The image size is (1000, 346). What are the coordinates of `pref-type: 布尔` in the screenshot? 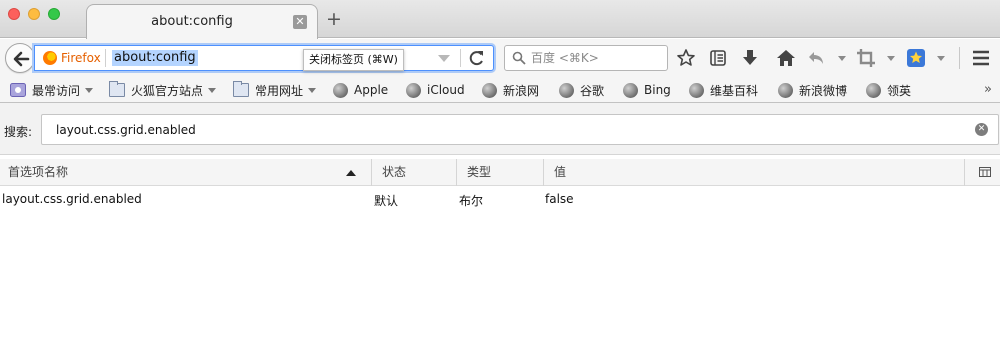 It's located at (471, 201).